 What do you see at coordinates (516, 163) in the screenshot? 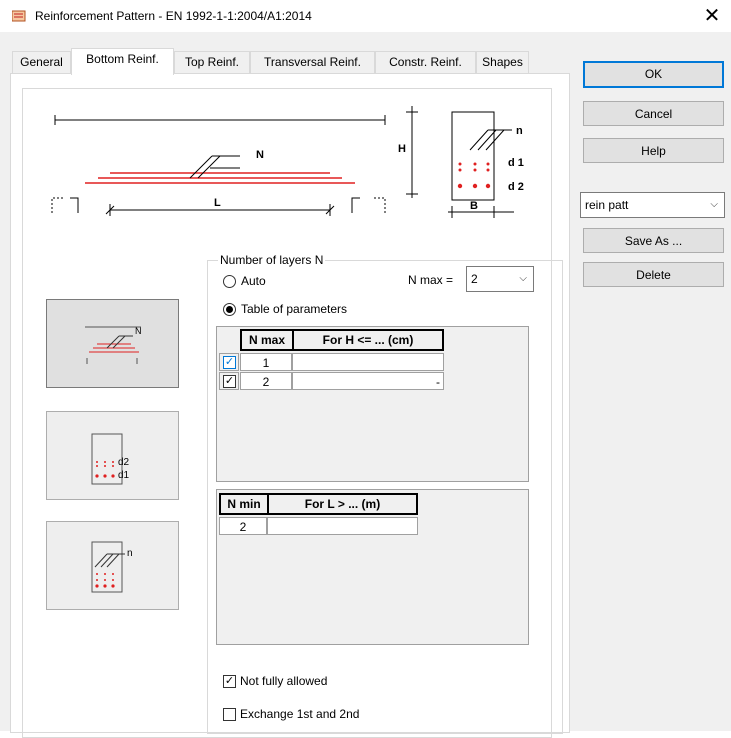
I see `label-d1: d 1` at bounding box center [516, 163].